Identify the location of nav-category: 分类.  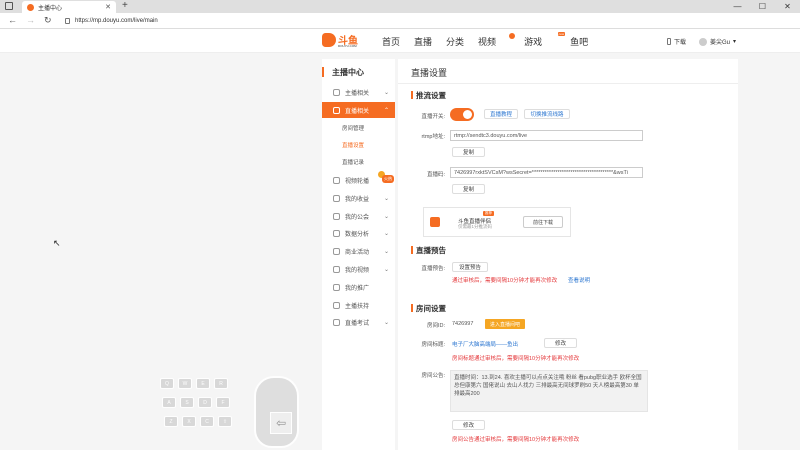
(455, 41).